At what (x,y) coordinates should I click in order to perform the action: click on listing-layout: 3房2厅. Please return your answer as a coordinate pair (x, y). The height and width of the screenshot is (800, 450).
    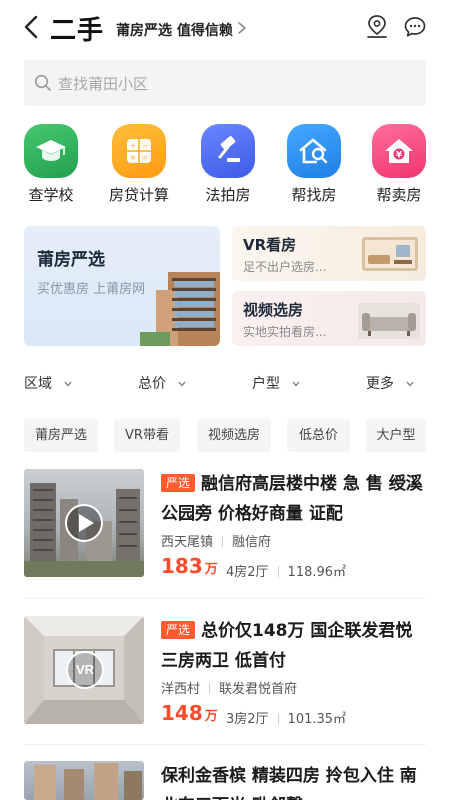
    Looking at the image, I should click on (247, 719).